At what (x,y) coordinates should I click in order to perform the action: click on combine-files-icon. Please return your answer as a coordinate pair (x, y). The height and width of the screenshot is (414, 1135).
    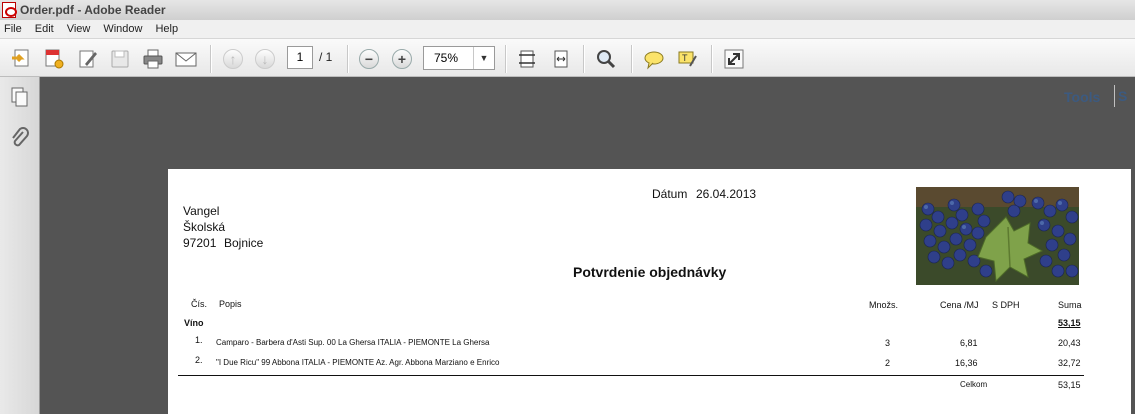
    Looking at the image, I should click on (54, 59).